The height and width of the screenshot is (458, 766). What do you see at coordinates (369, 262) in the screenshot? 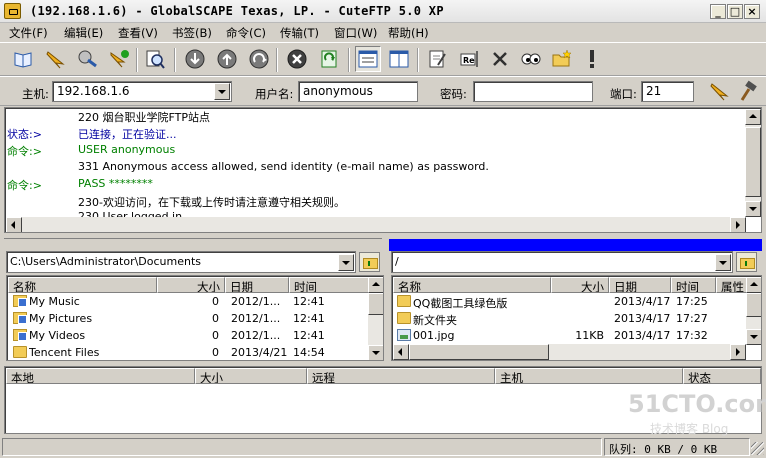
I see `local-folder-up-icon` at bounding box center [369, 262].